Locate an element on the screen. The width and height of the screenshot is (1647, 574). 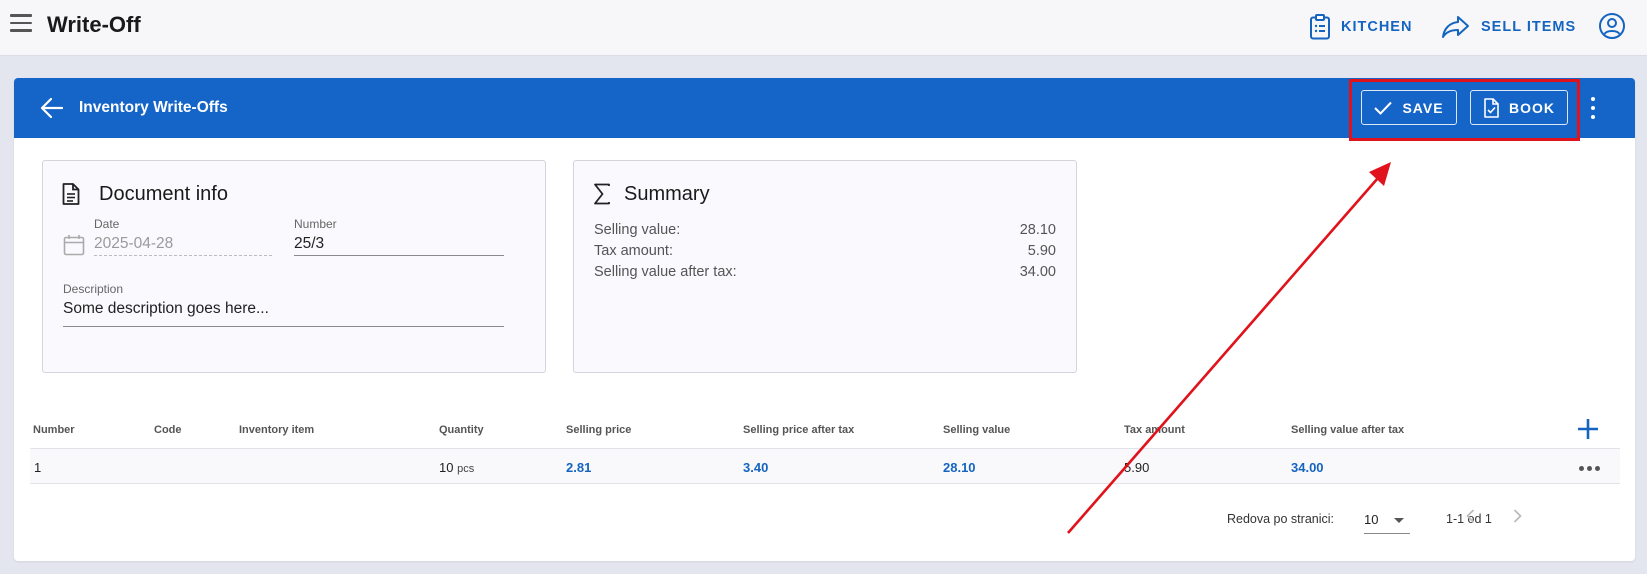
cell-tax-amount: 5.90 is located at coordinates (1137, 467).